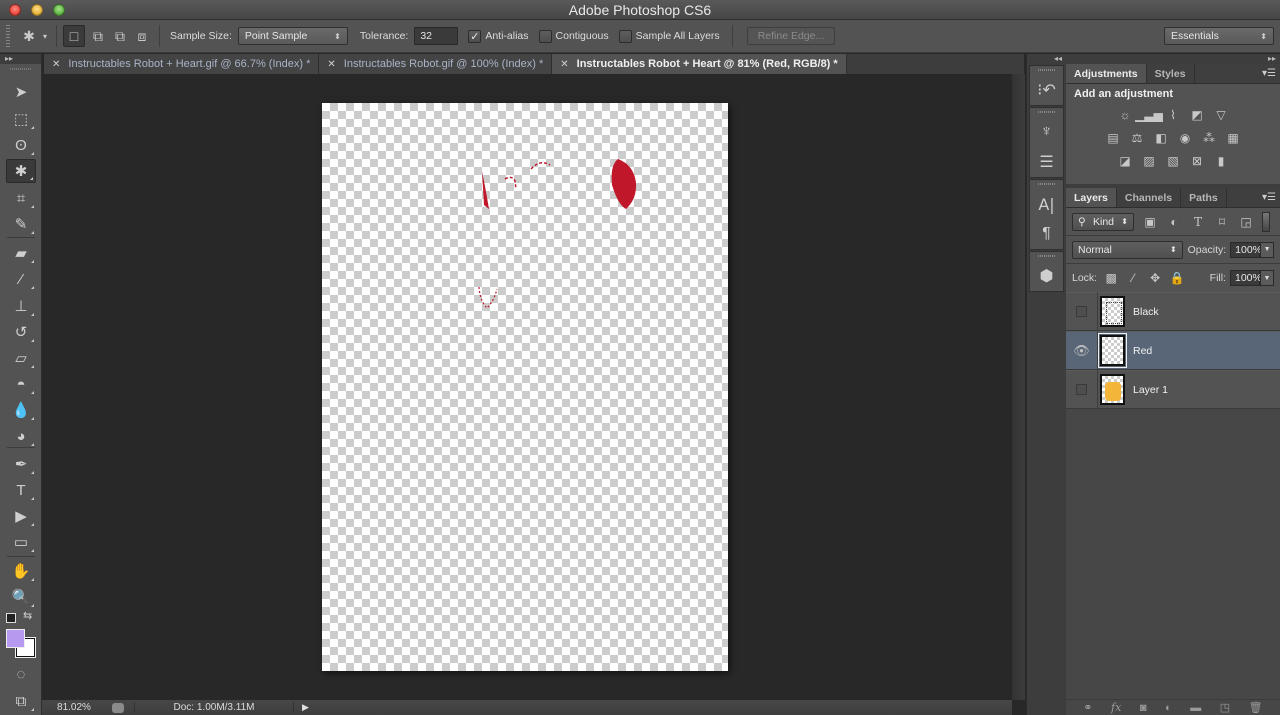 The image size is (1280, 715). Describe the element at coordinates (1149, 197) in the screenshot. I see `tab-channels: Channels` at that location.